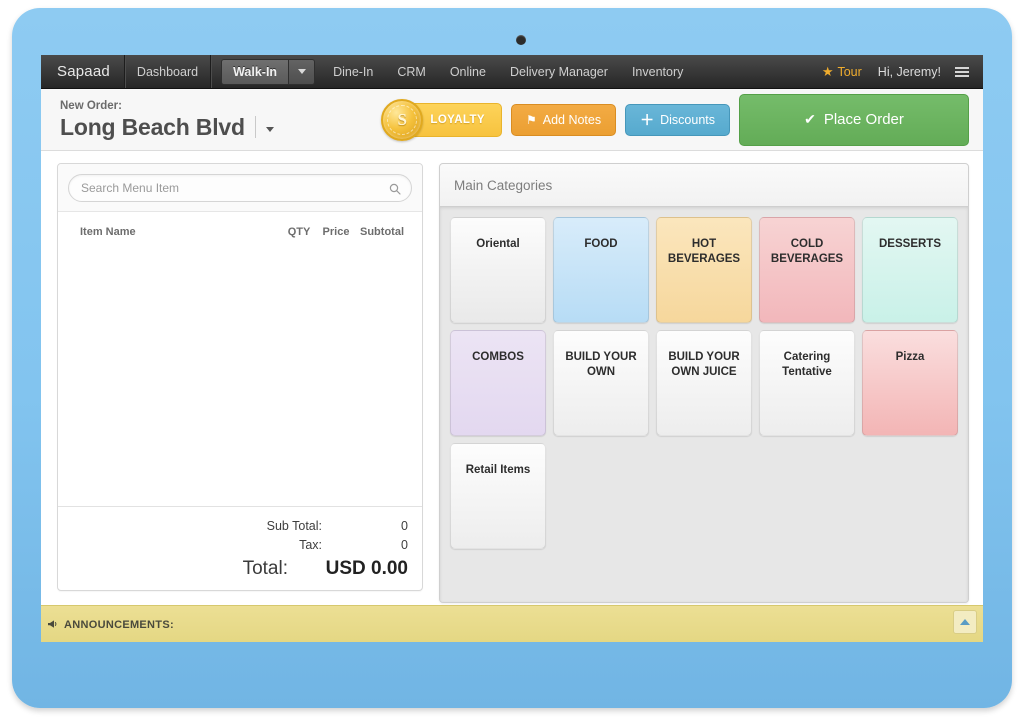  What do you see at coordinates (559, 71) in the screenshot?
I see `nav-item-delivery-manager: Delivery Manager` at bounding box center [559, 71].